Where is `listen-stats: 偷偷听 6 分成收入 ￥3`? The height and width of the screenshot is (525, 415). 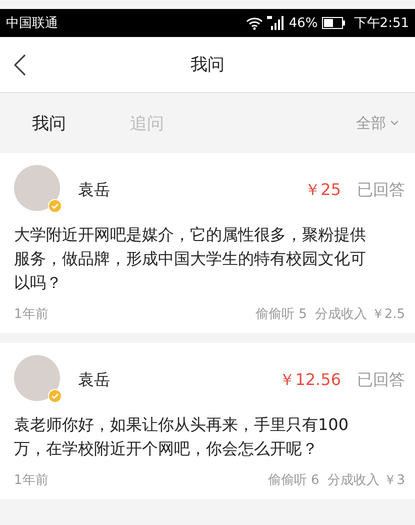
listen-stats: 偷偷听 6 分成收入 ￥3 is located at coordinates (336, 480).